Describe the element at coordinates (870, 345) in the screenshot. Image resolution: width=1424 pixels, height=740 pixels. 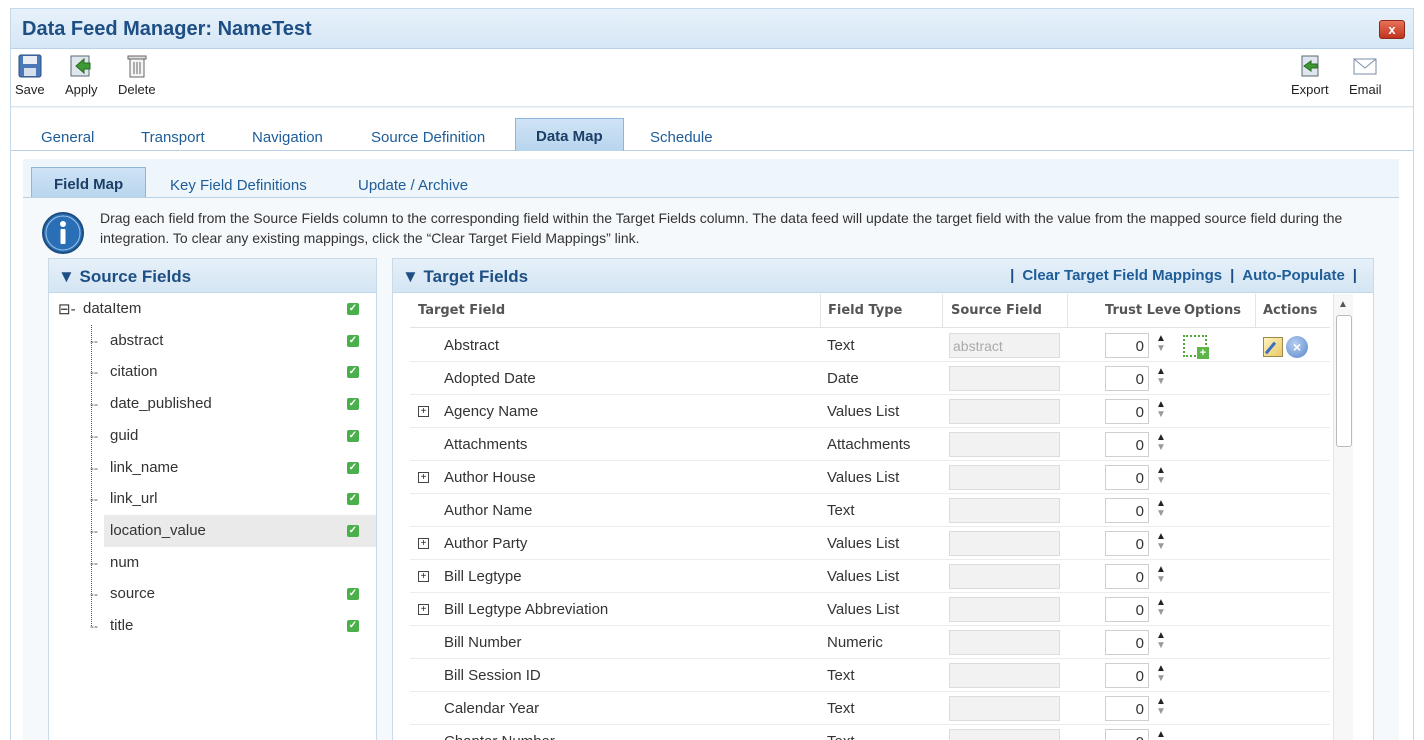
I see `target-field-row: Abstract Text abstract 0 ▲▼ ×` at that location.